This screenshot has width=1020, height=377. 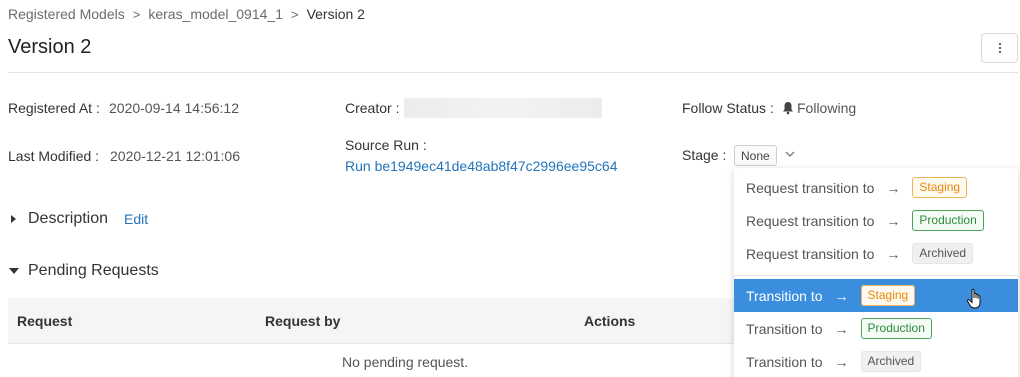 I want to click on registered-at-label: Registered At :, so click(x=54, y=108).